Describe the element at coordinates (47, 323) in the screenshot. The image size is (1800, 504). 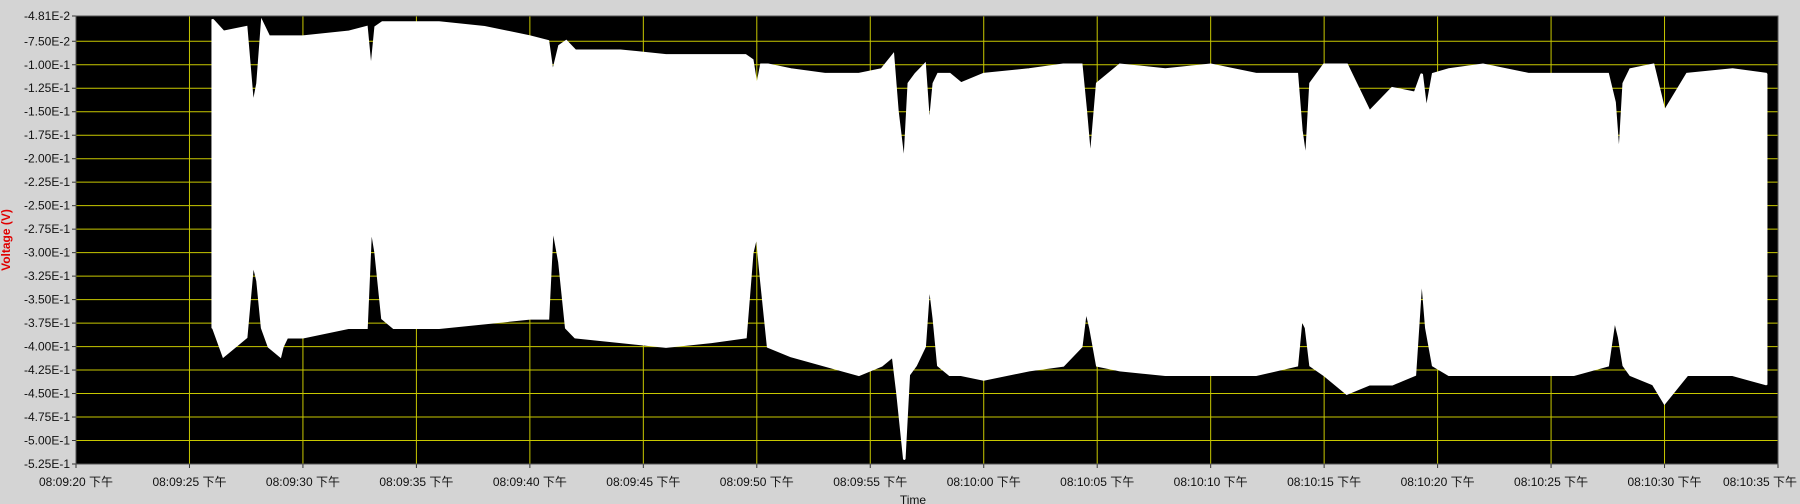
I see `y-tick-label: -3.75E-1` at that location.